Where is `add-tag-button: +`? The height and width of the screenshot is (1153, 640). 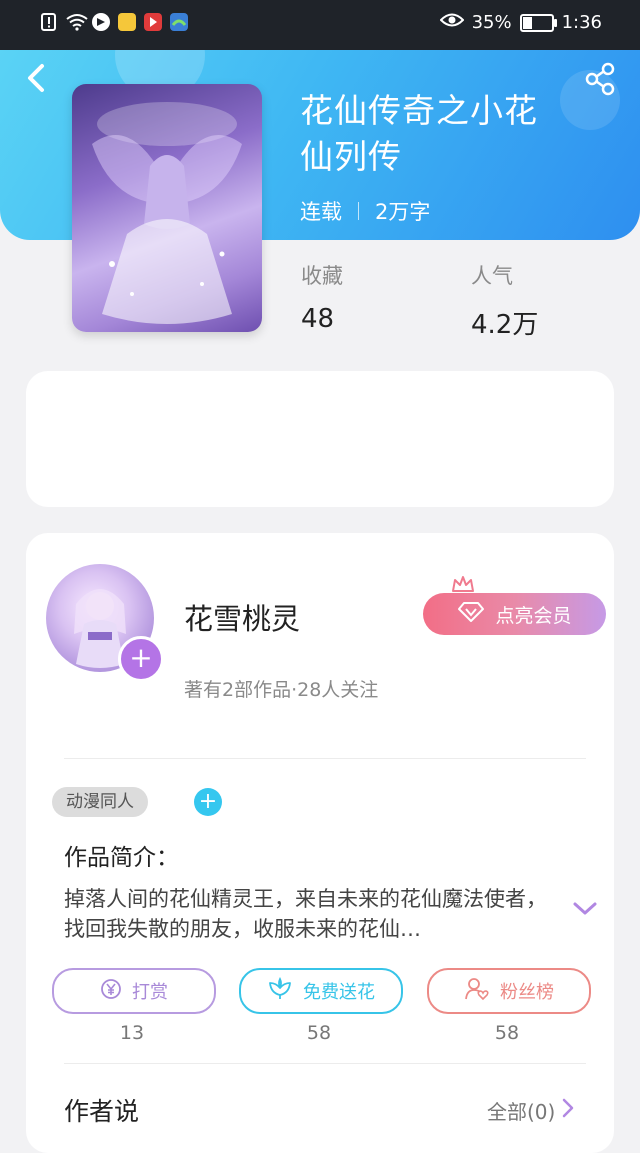 add-tag-button: + is located at coordinates (208, 802).